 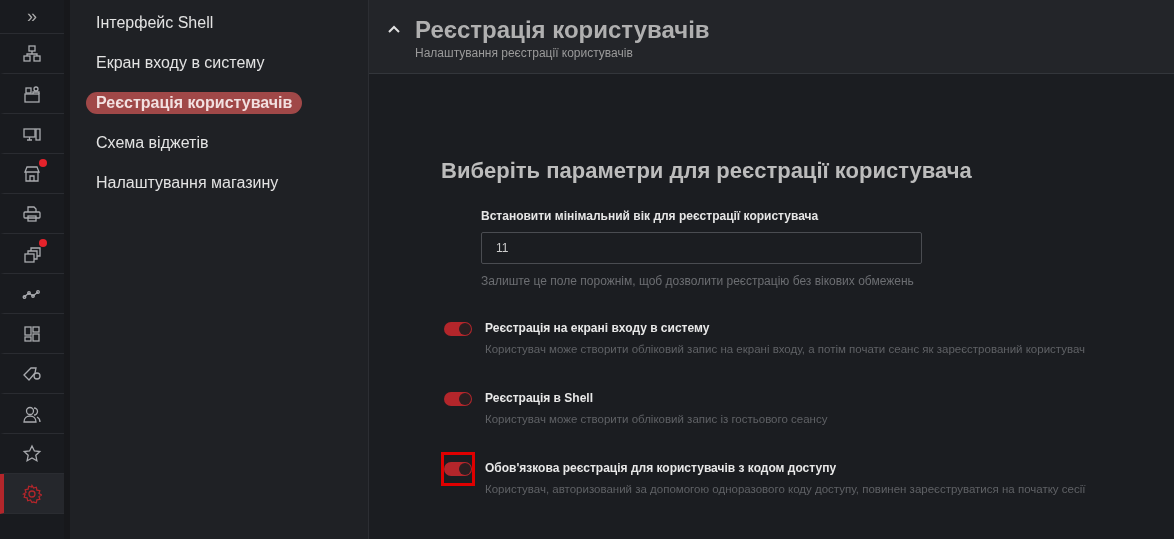 What do you see at coordinates (155, 23) in the screenshot?
I see `submenu-item: Інтерфейс Shell` at bounding box center [155, 23].